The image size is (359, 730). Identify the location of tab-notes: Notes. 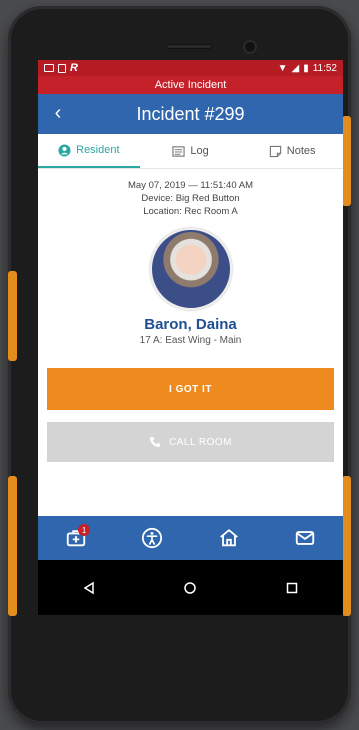
(292, 151).